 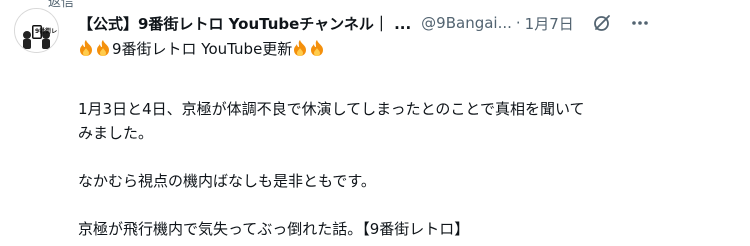 I want to click on tweet-paragraph-line: 1月3日と4日、京極が体調不良で休演してしまったとのことで真相を聞いて, so click(x=331, y=109).